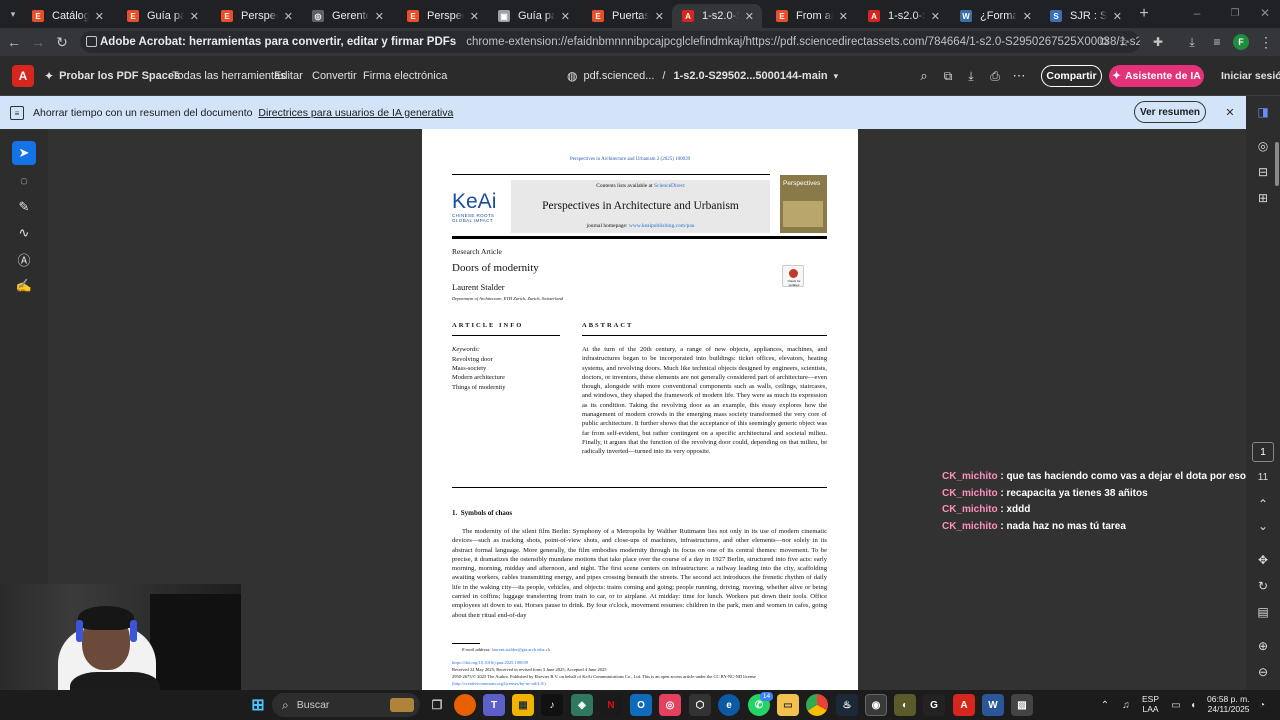 The height and width of the screenshot is (720, 1280). I want to click on language-indicator: ESP LAA, so click(1150, 704).